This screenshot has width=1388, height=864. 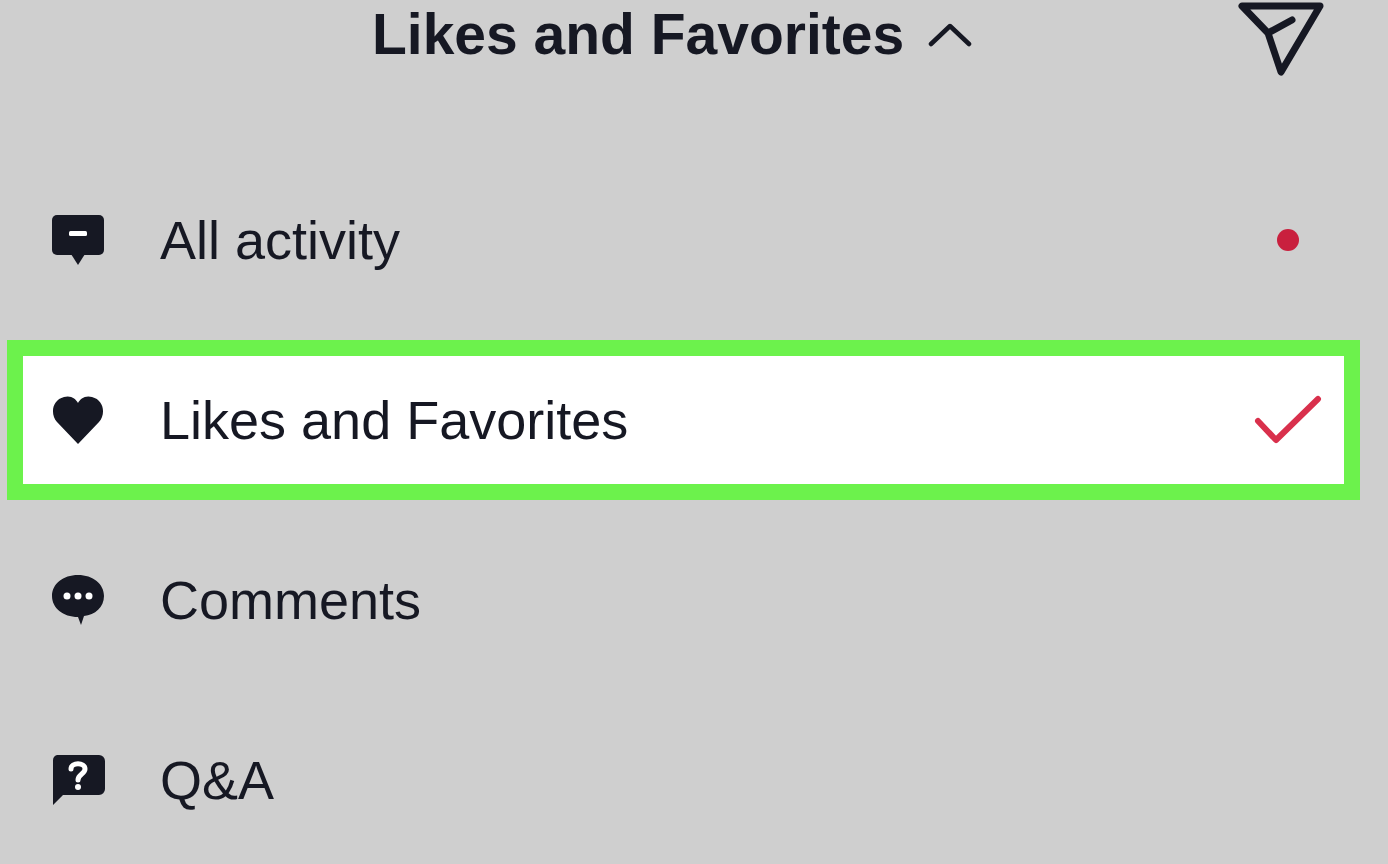 What do you see at coordinates (78, 240) in the screenshot?
I see `message-box-icon` at bounding box center [78, 240].